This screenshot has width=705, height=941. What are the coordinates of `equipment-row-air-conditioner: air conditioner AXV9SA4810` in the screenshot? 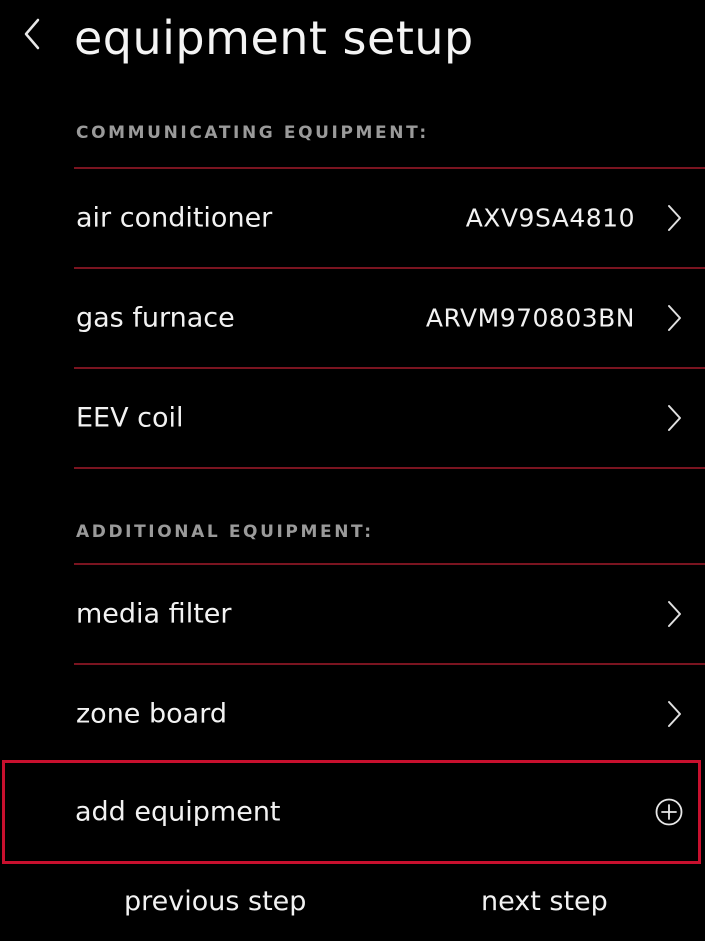 It's located at (389, 218).